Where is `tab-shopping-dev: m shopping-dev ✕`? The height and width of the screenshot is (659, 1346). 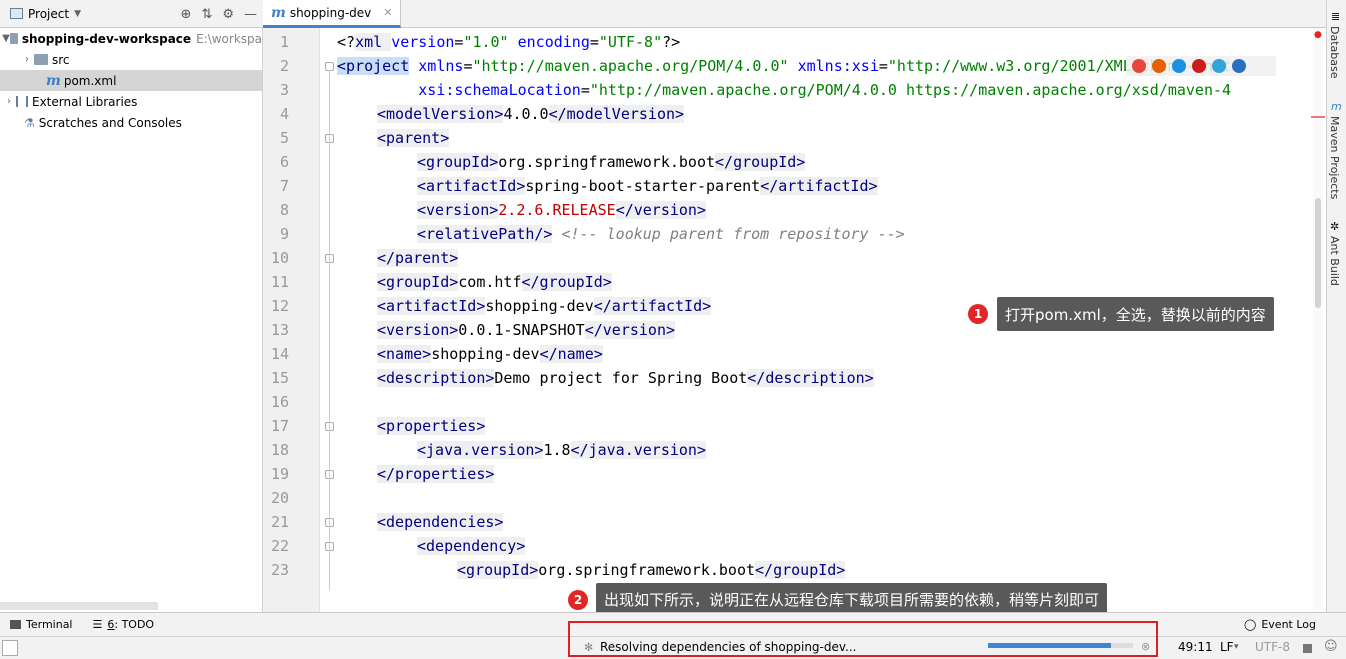
tab-shopping-dev: m shopping-dev ✕ is located at coordinates (332, 14).